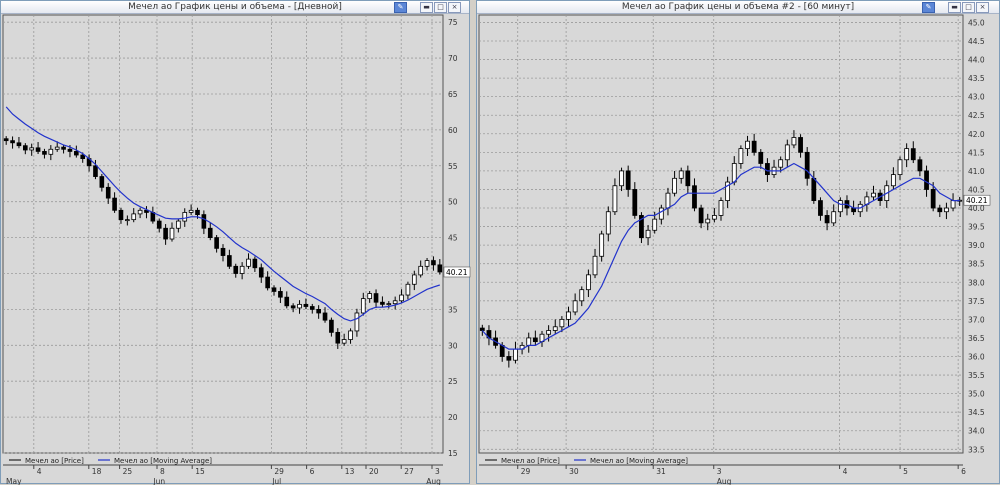 Image resolution: width=1000 pixels, height=485 pixels. Describe the element at coordinates (963, 471) in the screenshot. I see `x-tick-label: 6` at that location.